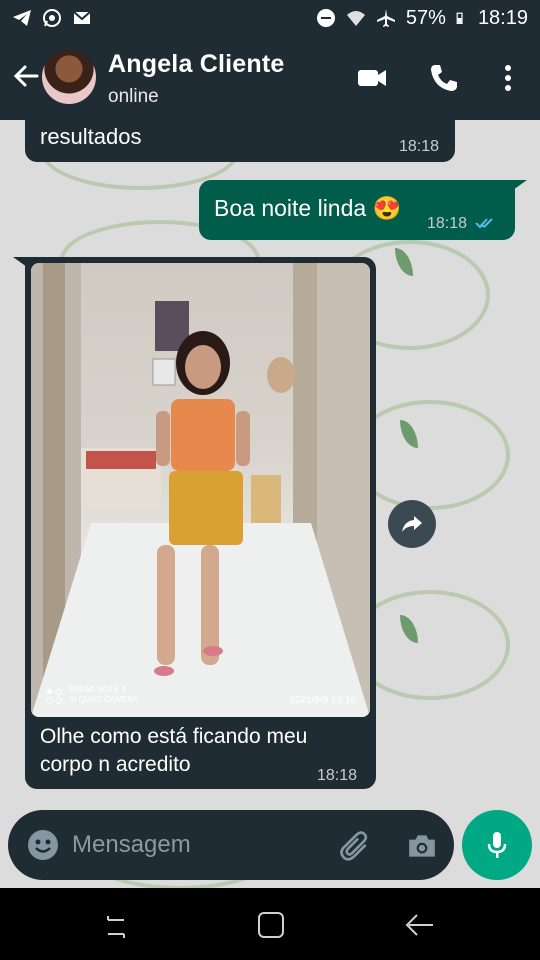  I want to click on more-vert-icon, so click(508, 78).